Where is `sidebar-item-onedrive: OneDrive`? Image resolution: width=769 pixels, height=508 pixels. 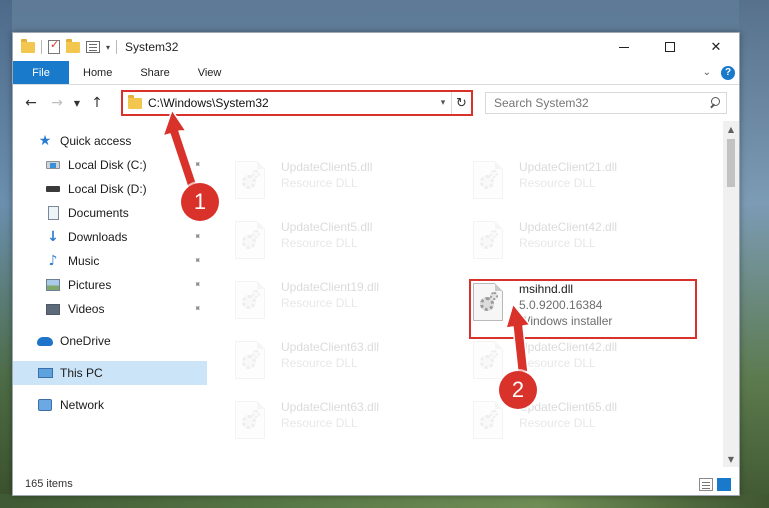 sidebar-item-onedrive: OneDrive is located at coordinates (110, 341).